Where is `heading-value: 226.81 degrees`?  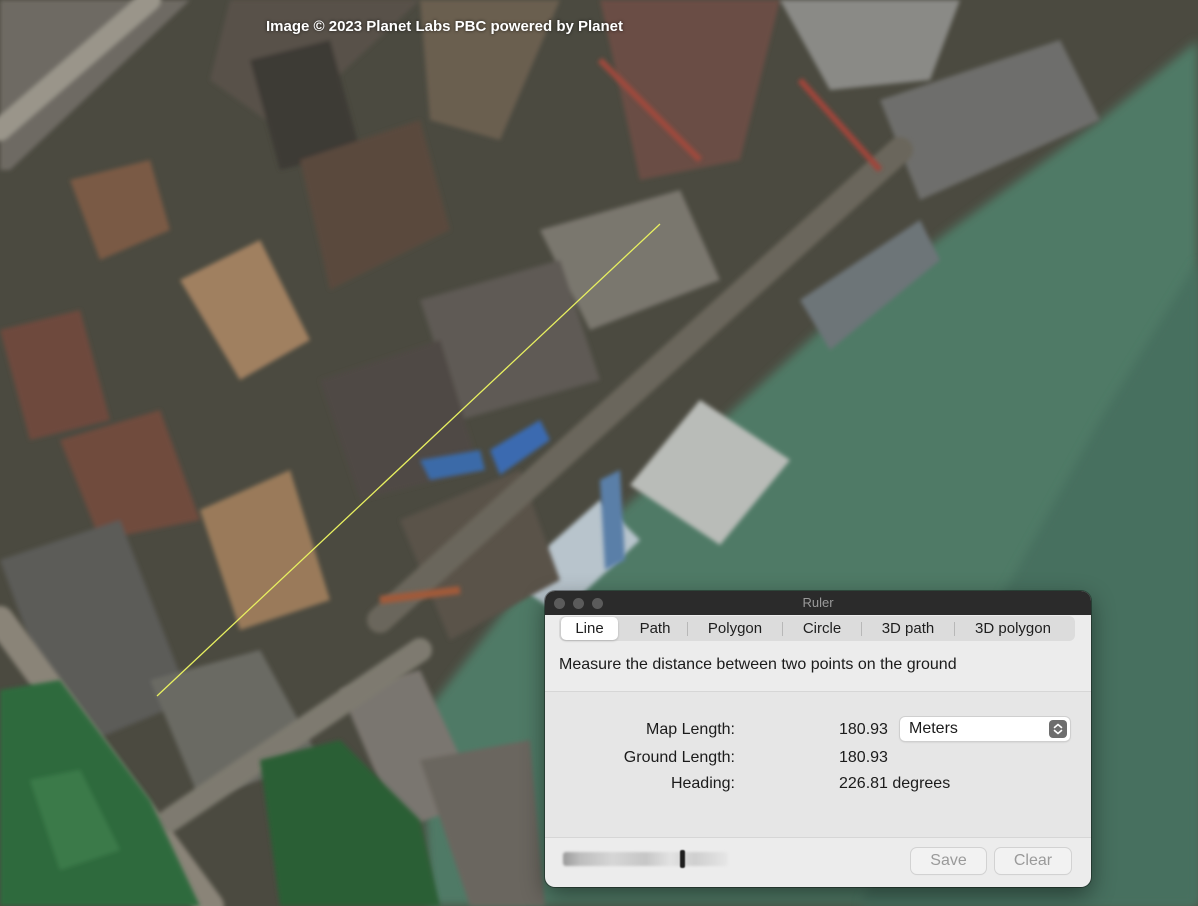 heading-value: 226.81 degrees is located at coordinates (895, 783).